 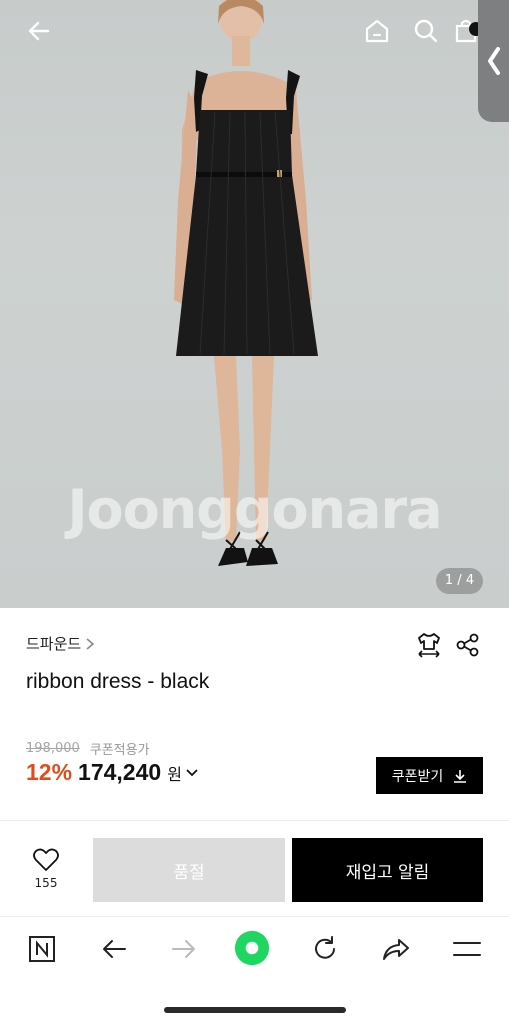 I want to click on share-arrow-icon, so click(x=396, y=949).